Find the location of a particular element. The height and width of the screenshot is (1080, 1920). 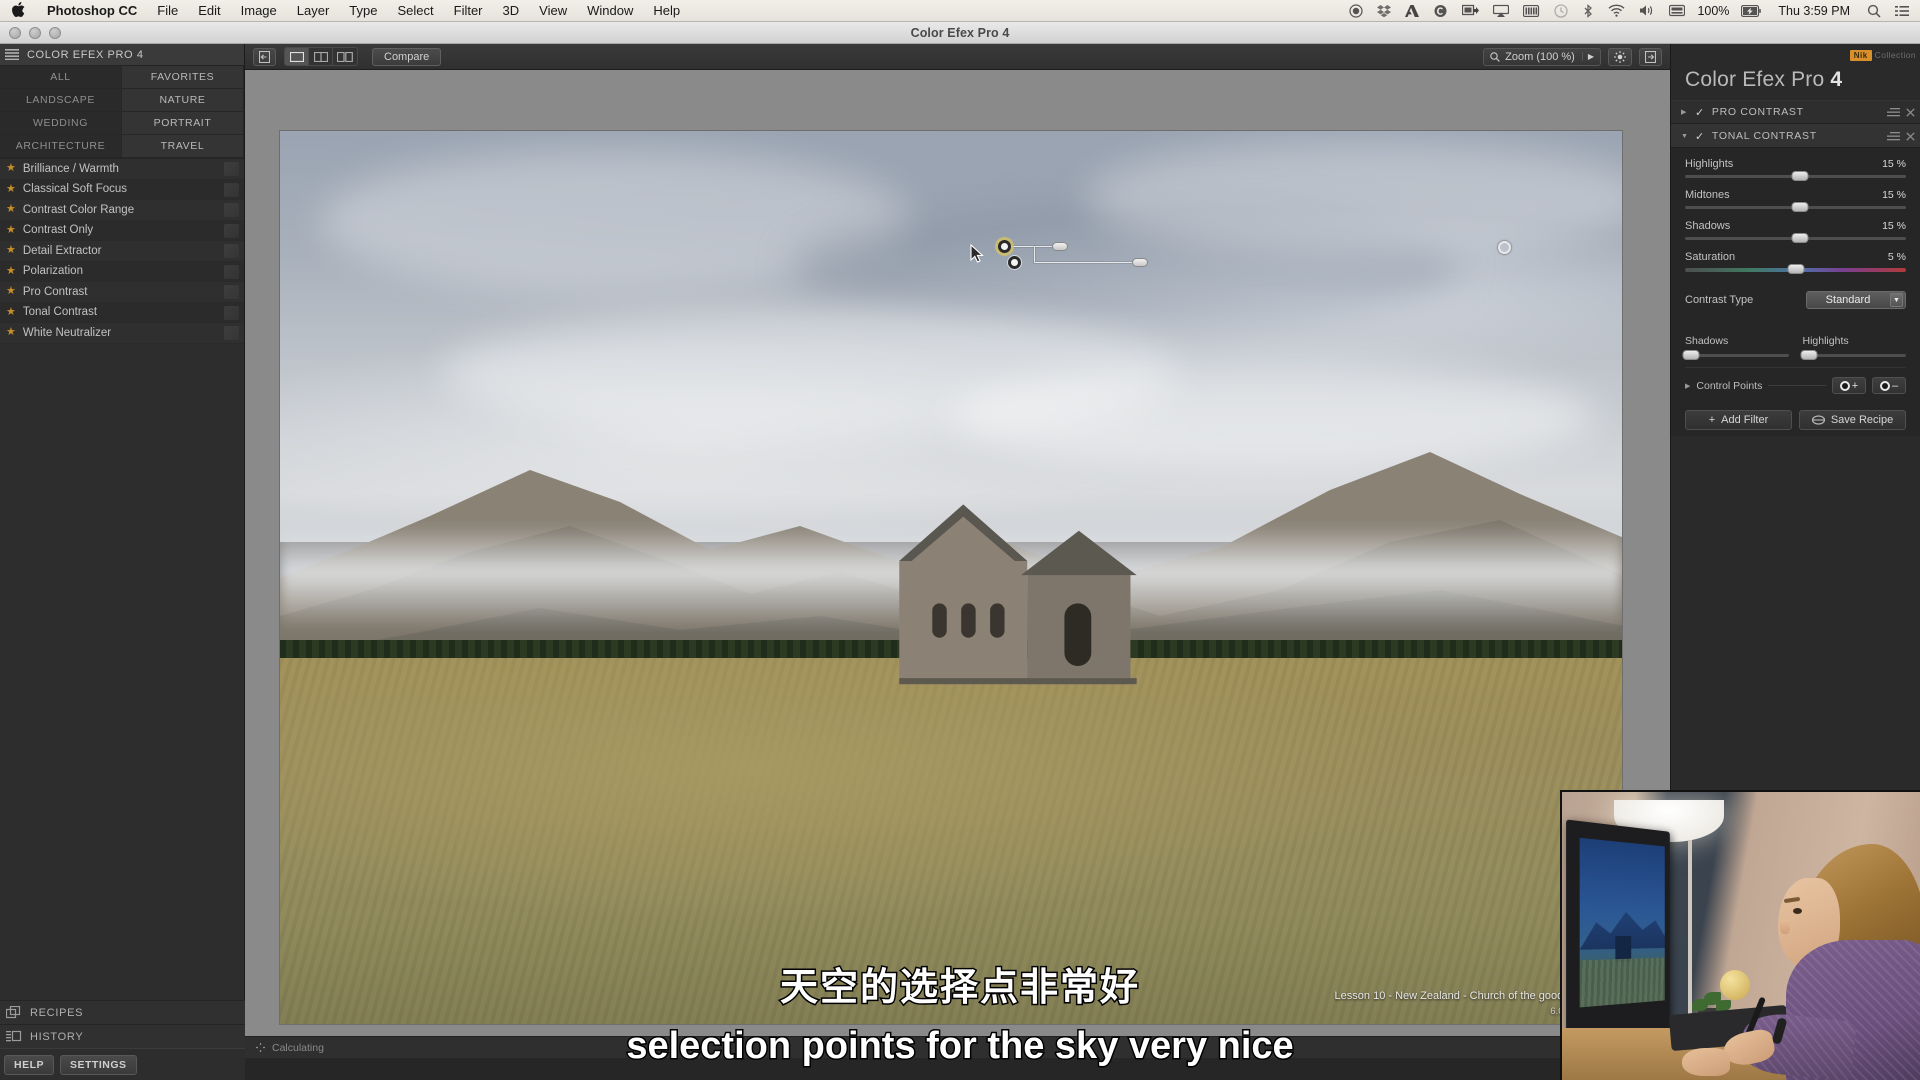

list-item: ★ White Neutralizer is located at coordinates (122, 333).